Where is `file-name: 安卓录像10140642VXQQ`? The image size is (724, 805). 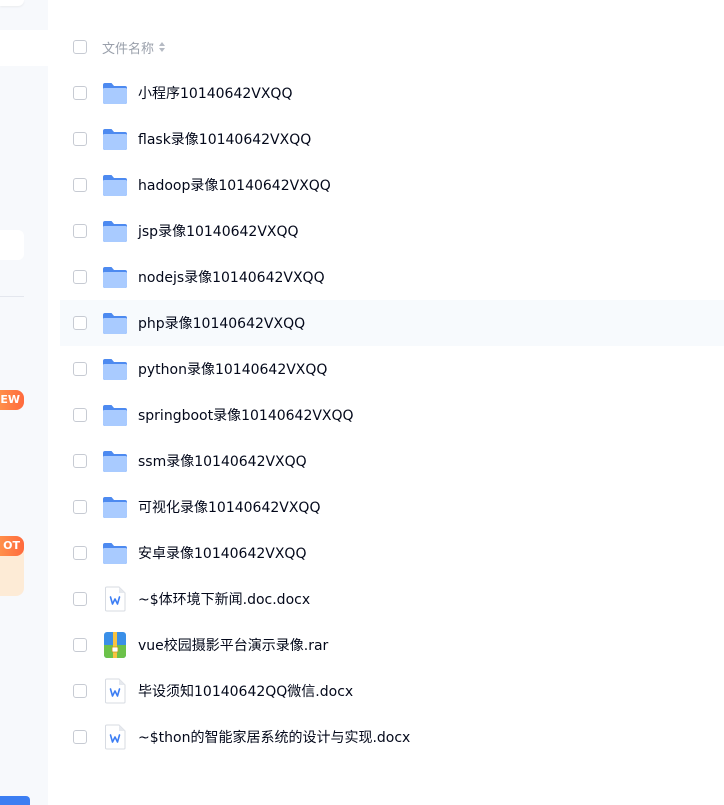 file-name: 安卓录像10140642VXQQ is located at coordinates (222, 553).